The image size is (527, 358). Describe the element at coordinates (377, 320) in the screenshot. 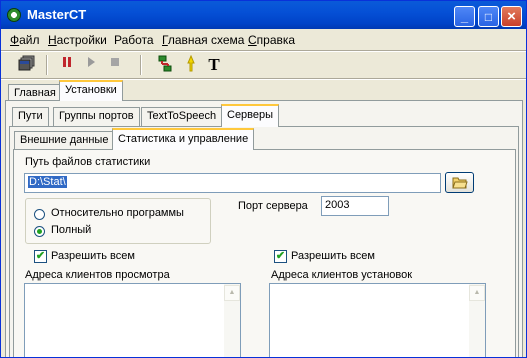

I see `install-clients-list: ▲` at that location.